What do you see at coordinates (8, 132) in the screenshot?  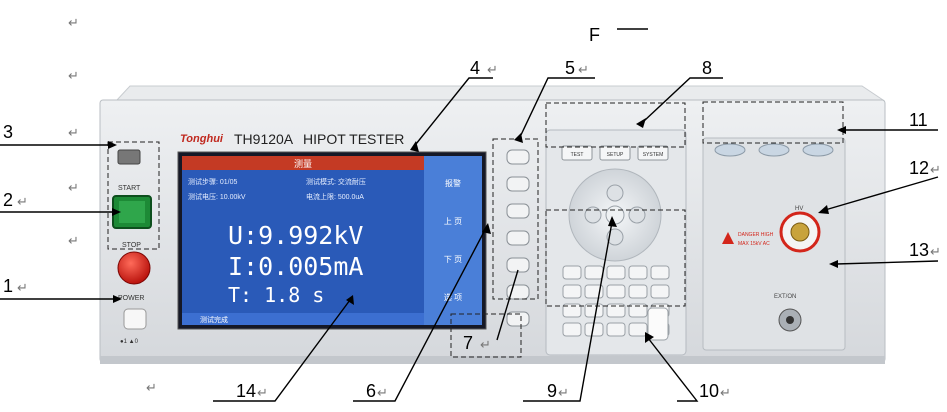 I see `callout-3: 3` at bounding box center [8, 132].